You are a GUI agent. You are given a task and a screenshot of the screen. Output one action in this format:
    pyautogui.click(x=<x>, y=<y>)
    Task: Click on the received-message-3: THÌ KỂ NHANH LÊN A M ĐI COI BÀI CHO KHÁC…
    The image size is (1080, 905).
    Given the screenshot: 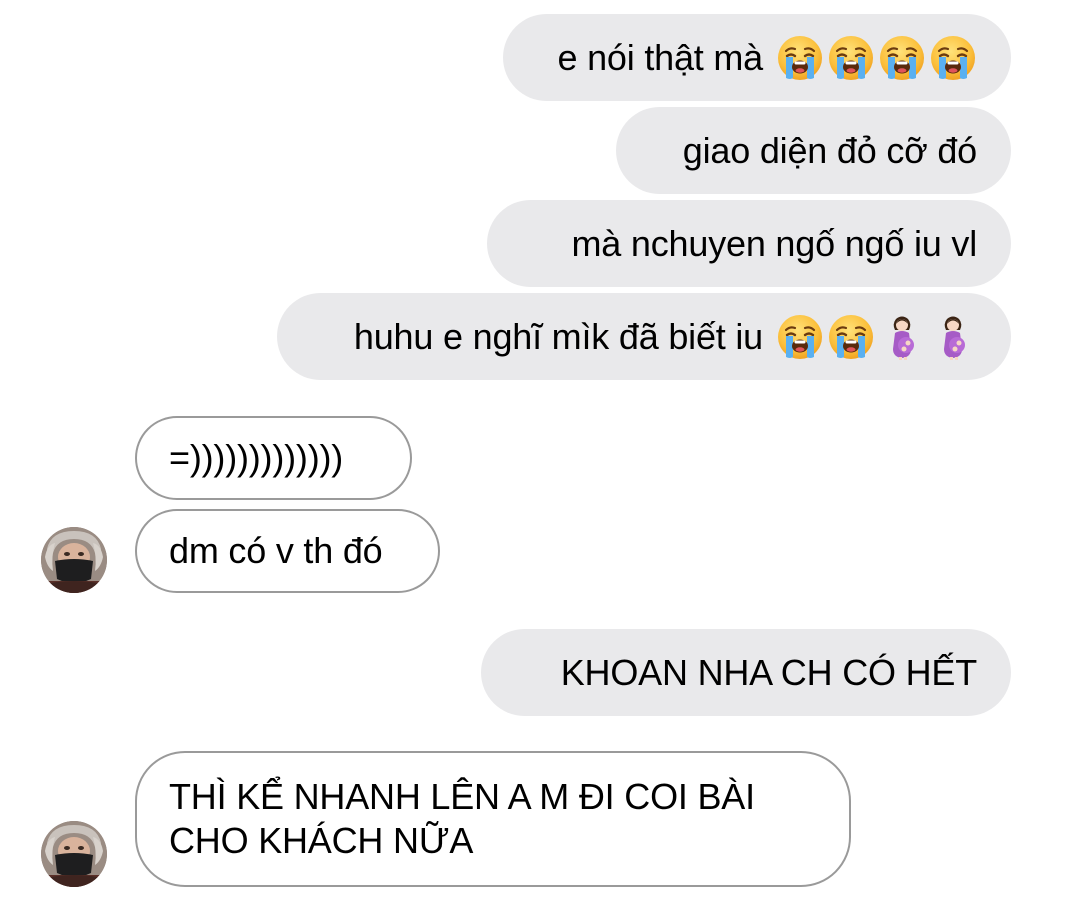 What is the action you would take?
    pyautogui.click(x=493, y=819)
    